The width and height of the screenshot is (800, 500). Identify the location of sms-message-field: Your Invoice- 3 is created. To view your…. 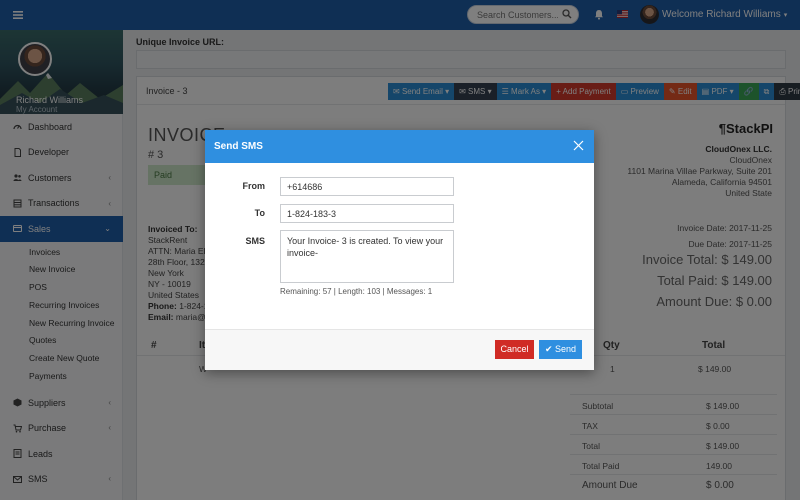
(367, 256).